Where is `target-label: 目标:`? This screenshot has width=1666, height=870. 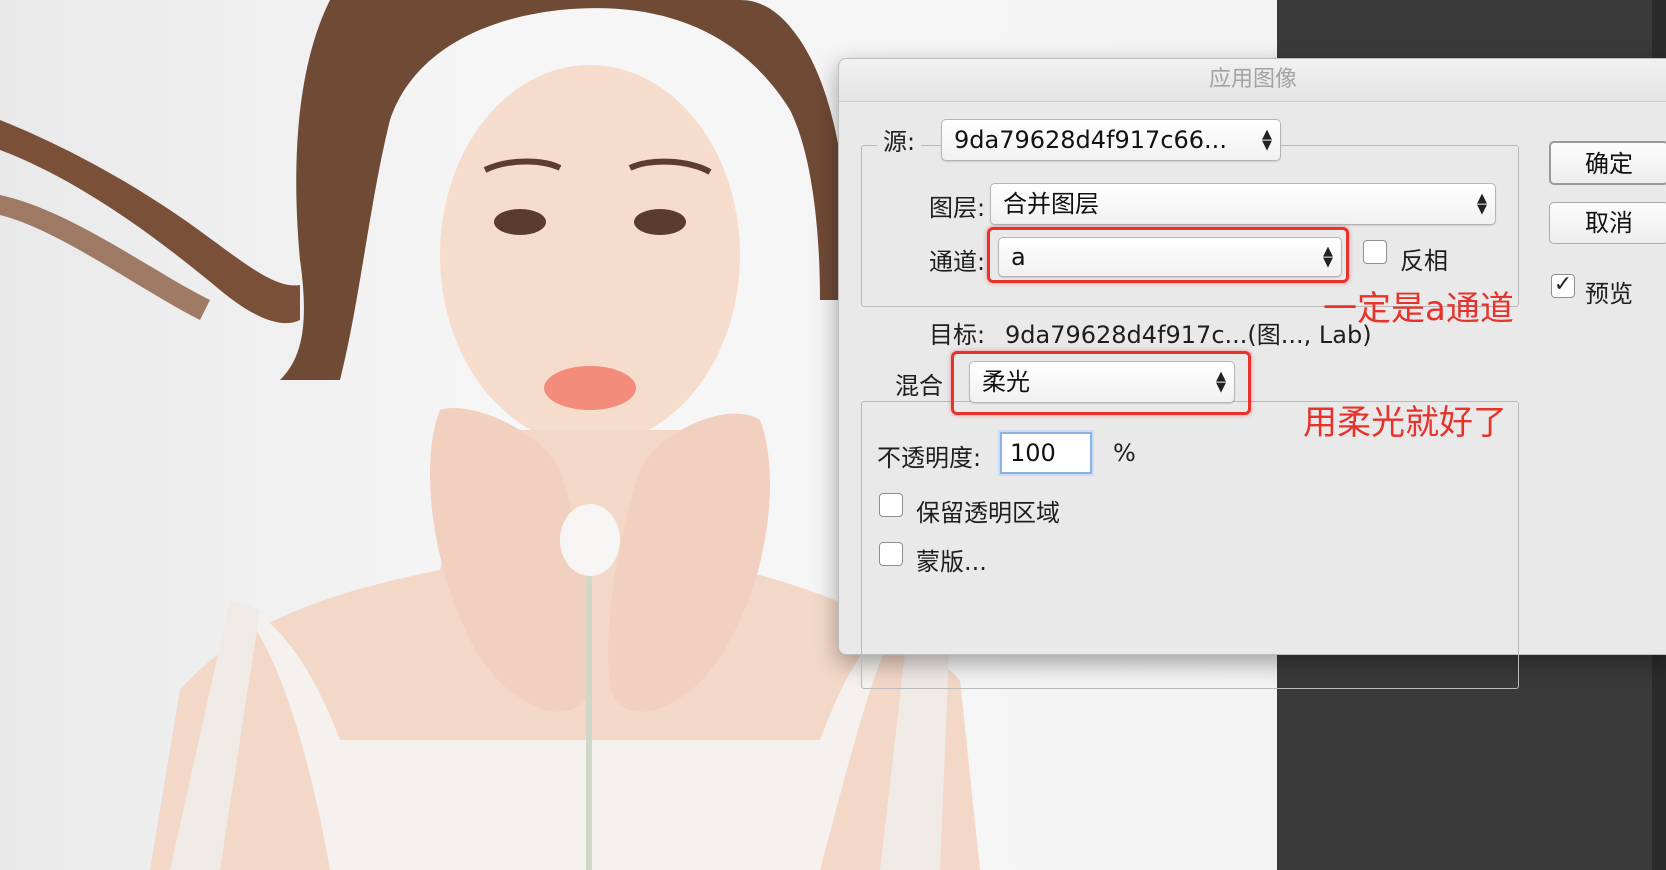
target-label: 目标: is located at coordinates (957, 335).